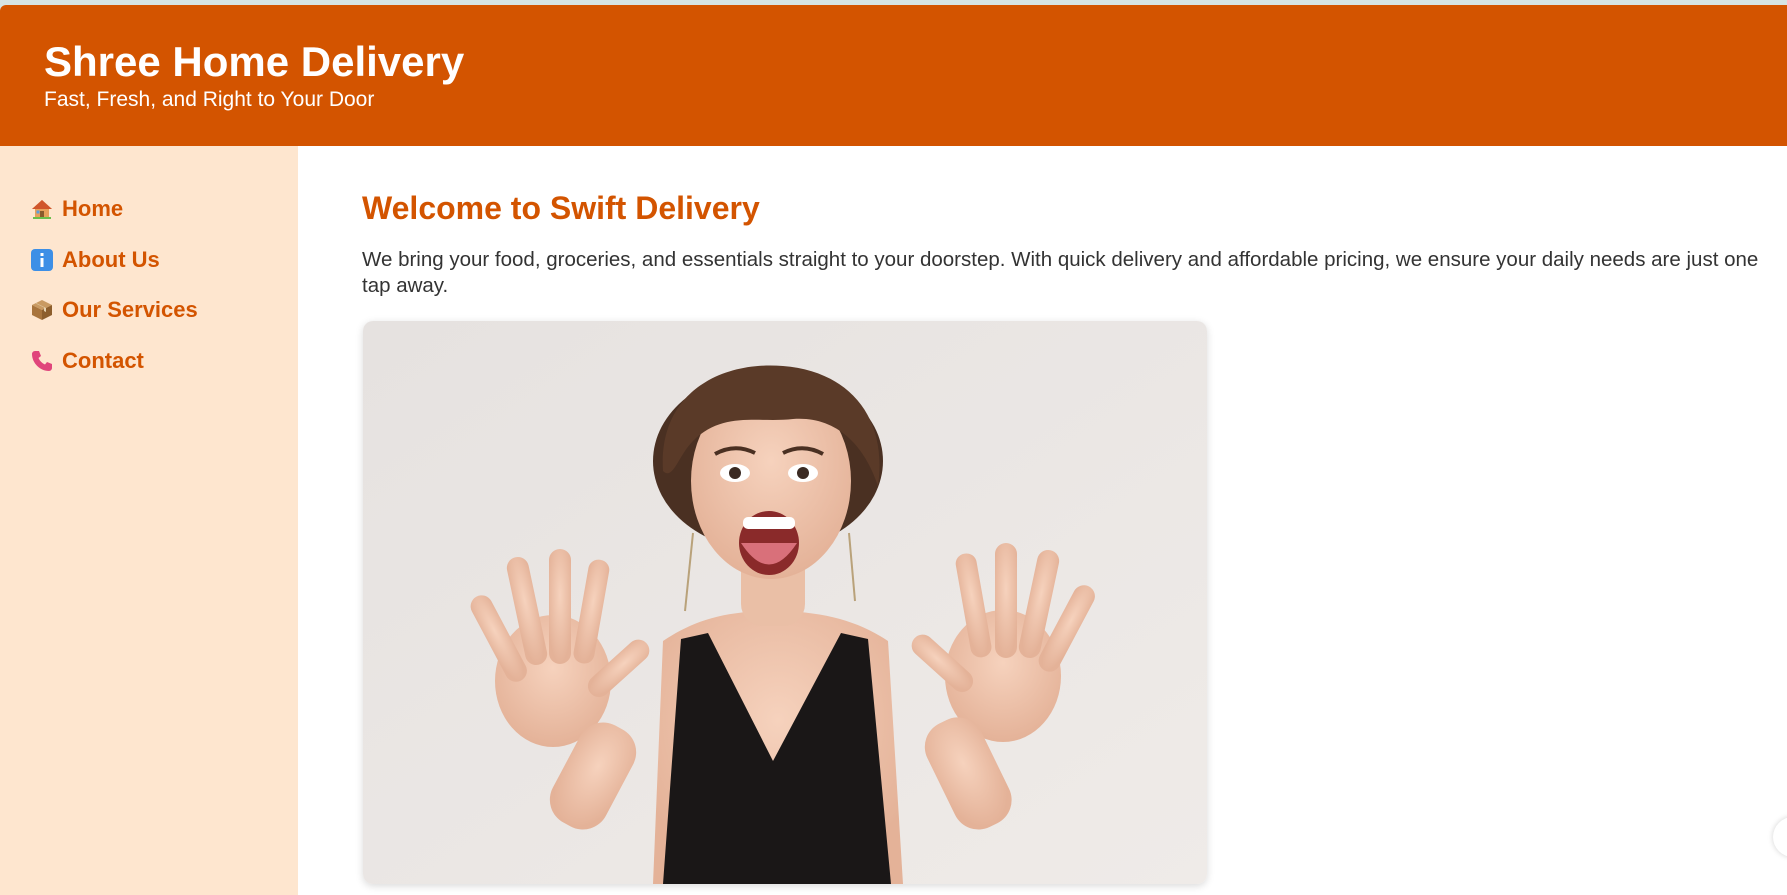 This screenshot has width=1787, height=895. I want to click on sidebar-item-label: Home, so click(93, 208).